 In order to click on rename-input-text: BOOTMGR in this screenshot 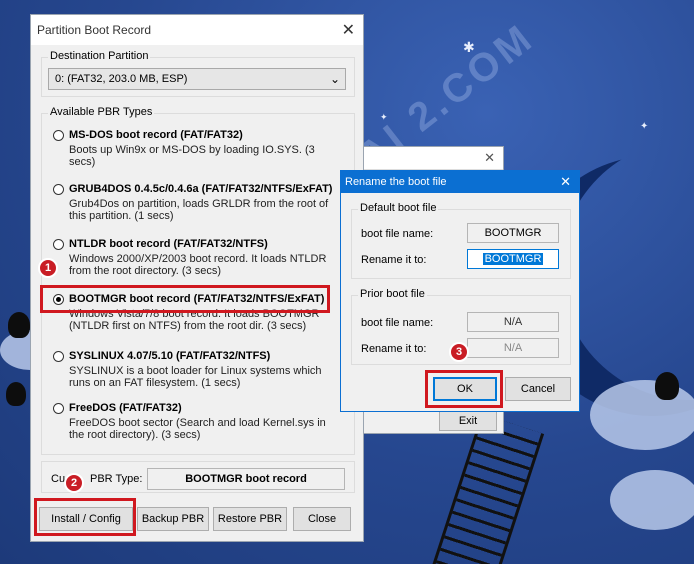, I will do `click(513, 259)`.